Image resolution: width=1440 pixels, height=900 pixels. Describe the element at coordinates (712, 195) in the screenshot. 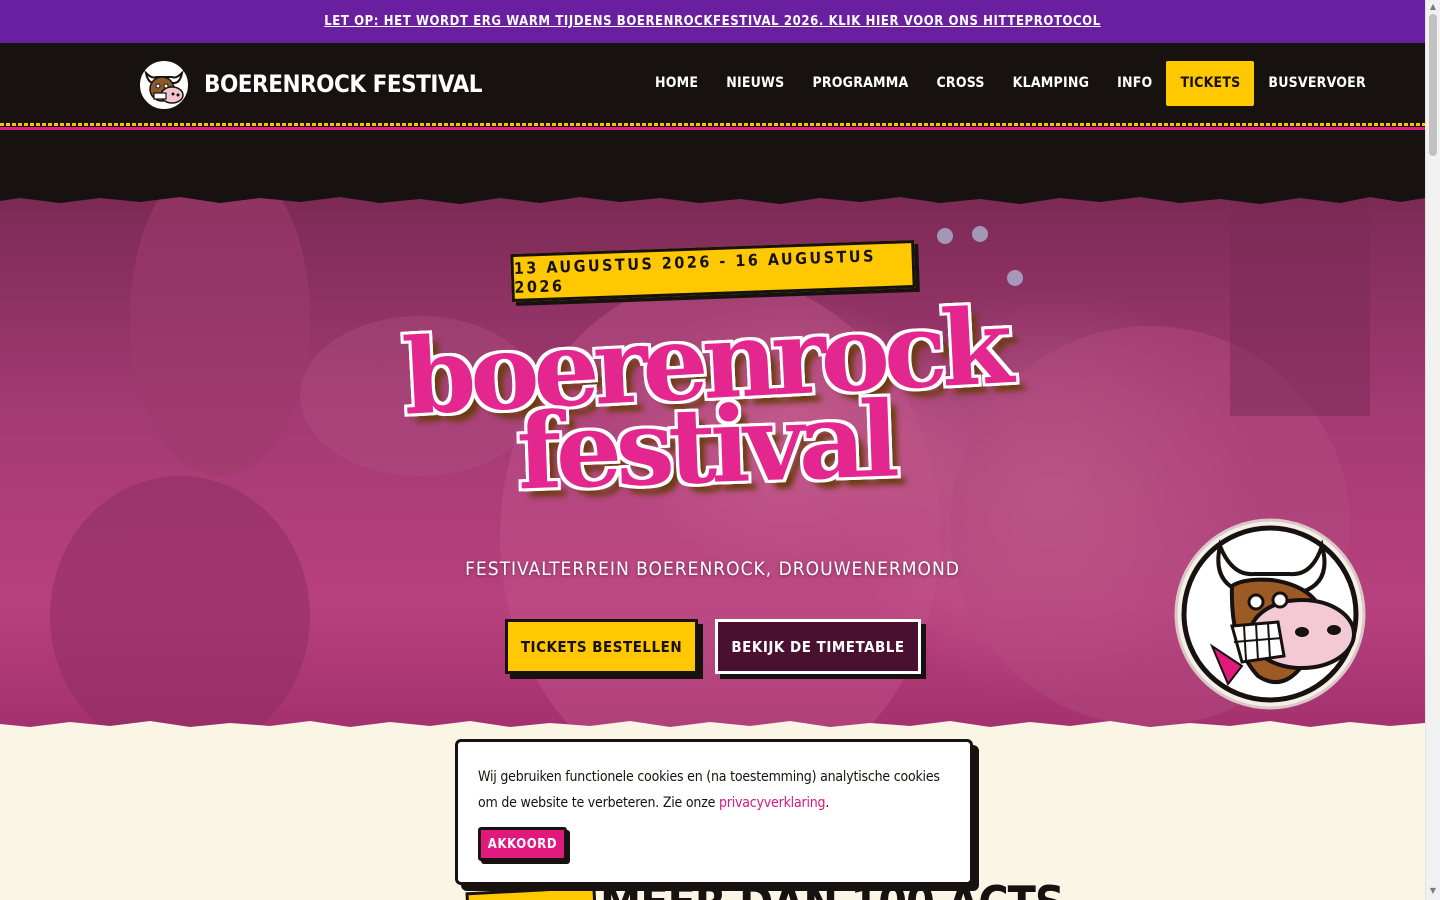

I see `hero-torn-edge-top` at that location.